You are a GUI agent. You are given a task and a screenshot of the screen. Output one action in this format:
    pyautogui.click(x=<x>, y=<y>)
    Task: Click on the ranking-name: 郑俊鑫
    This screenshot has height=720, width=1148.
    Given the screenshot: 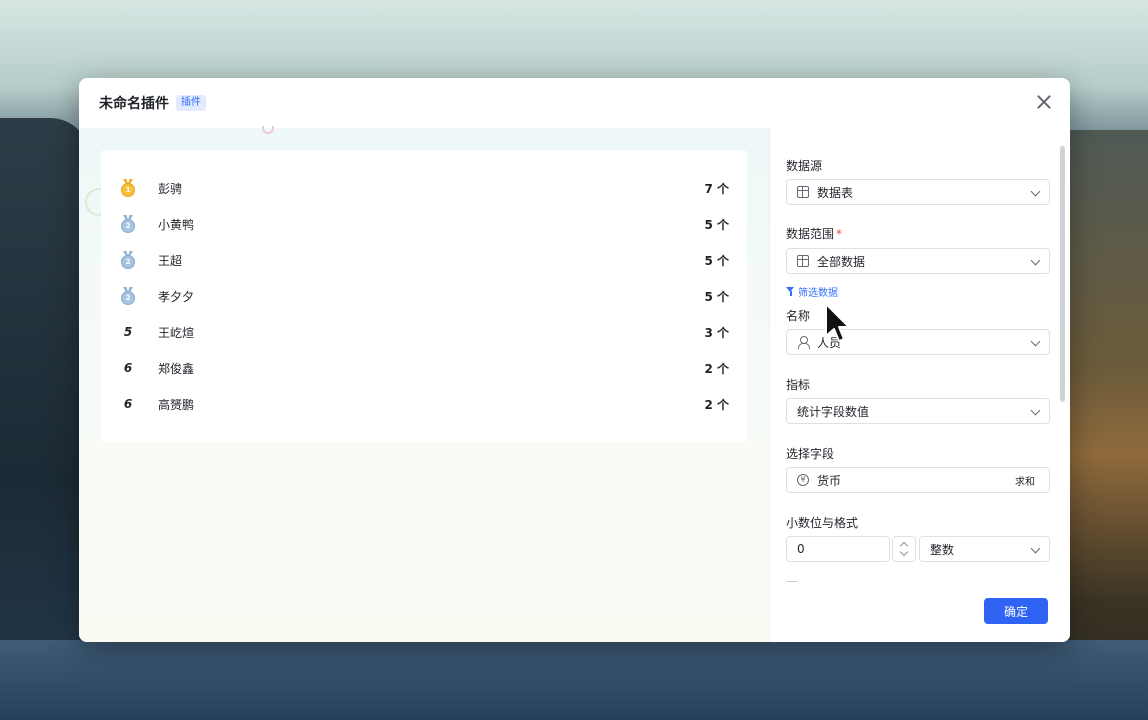 What is the action you would take?
    pyautogui.click(x=176, y=368)
    